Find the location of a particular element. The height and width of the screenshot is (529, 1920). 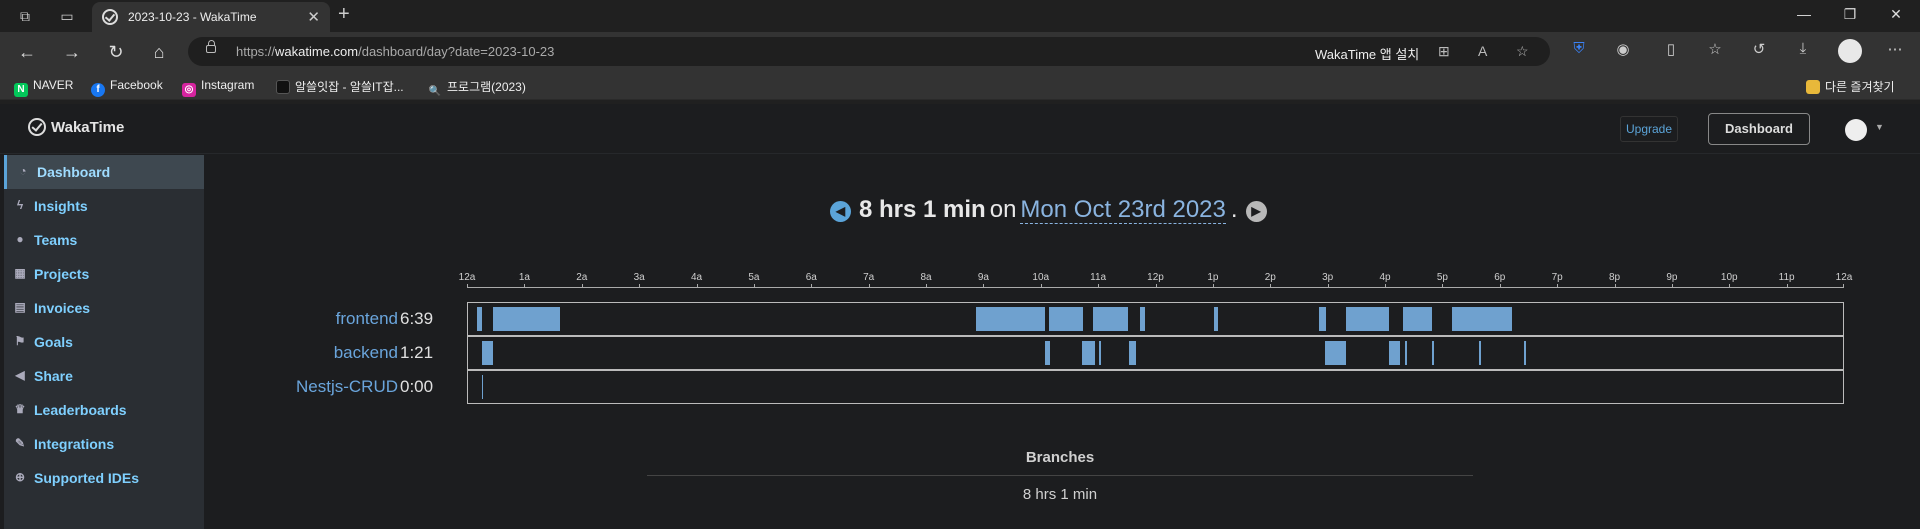

favorites-icon: ☆ is located at coordinates (1715, 49).